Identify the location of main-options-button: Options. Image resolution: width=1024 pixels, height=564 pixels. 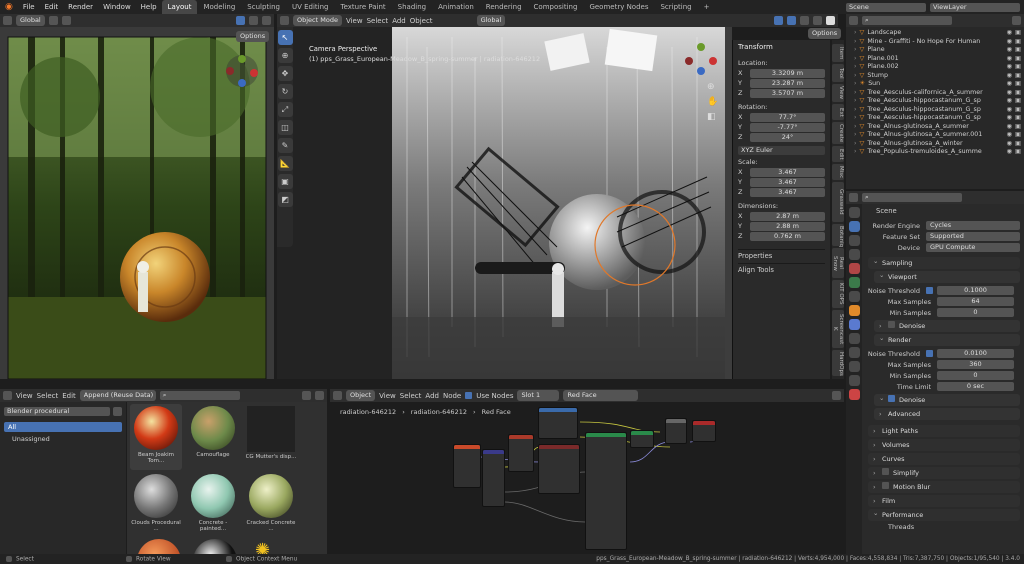
(825, 33).